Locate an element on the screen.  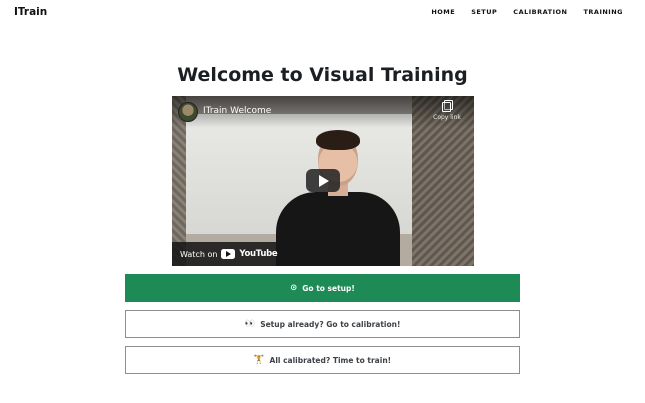
weightlifter-icon: 🏋 is located at coordinates (259, 359).